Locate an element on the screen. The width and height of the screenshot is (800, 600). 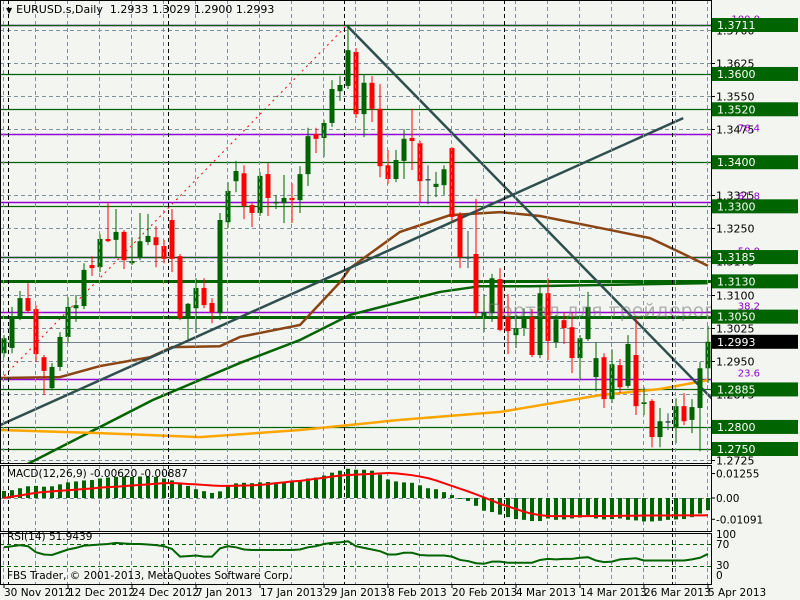
dropdown-arrow-icon: ▼ is located at coordinates (9, 10).